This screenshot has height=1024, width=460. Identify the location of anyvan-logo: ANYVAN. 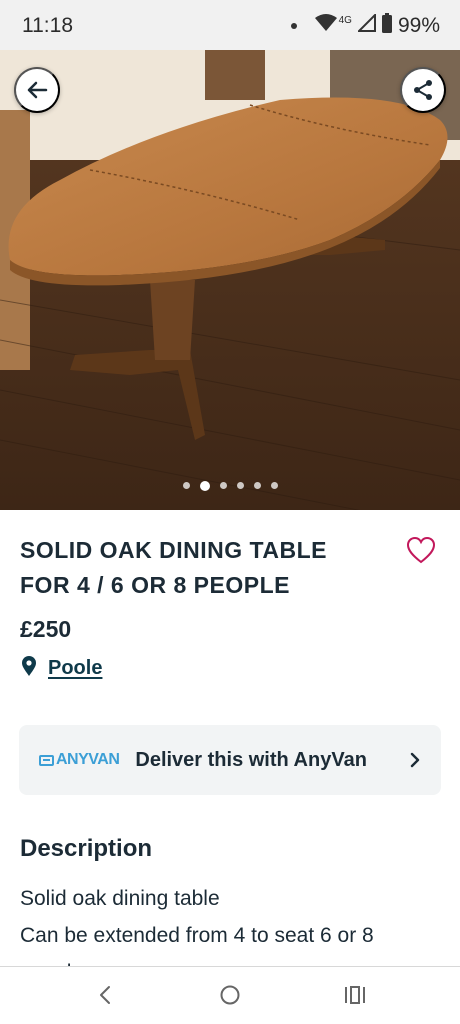
(79, 760).